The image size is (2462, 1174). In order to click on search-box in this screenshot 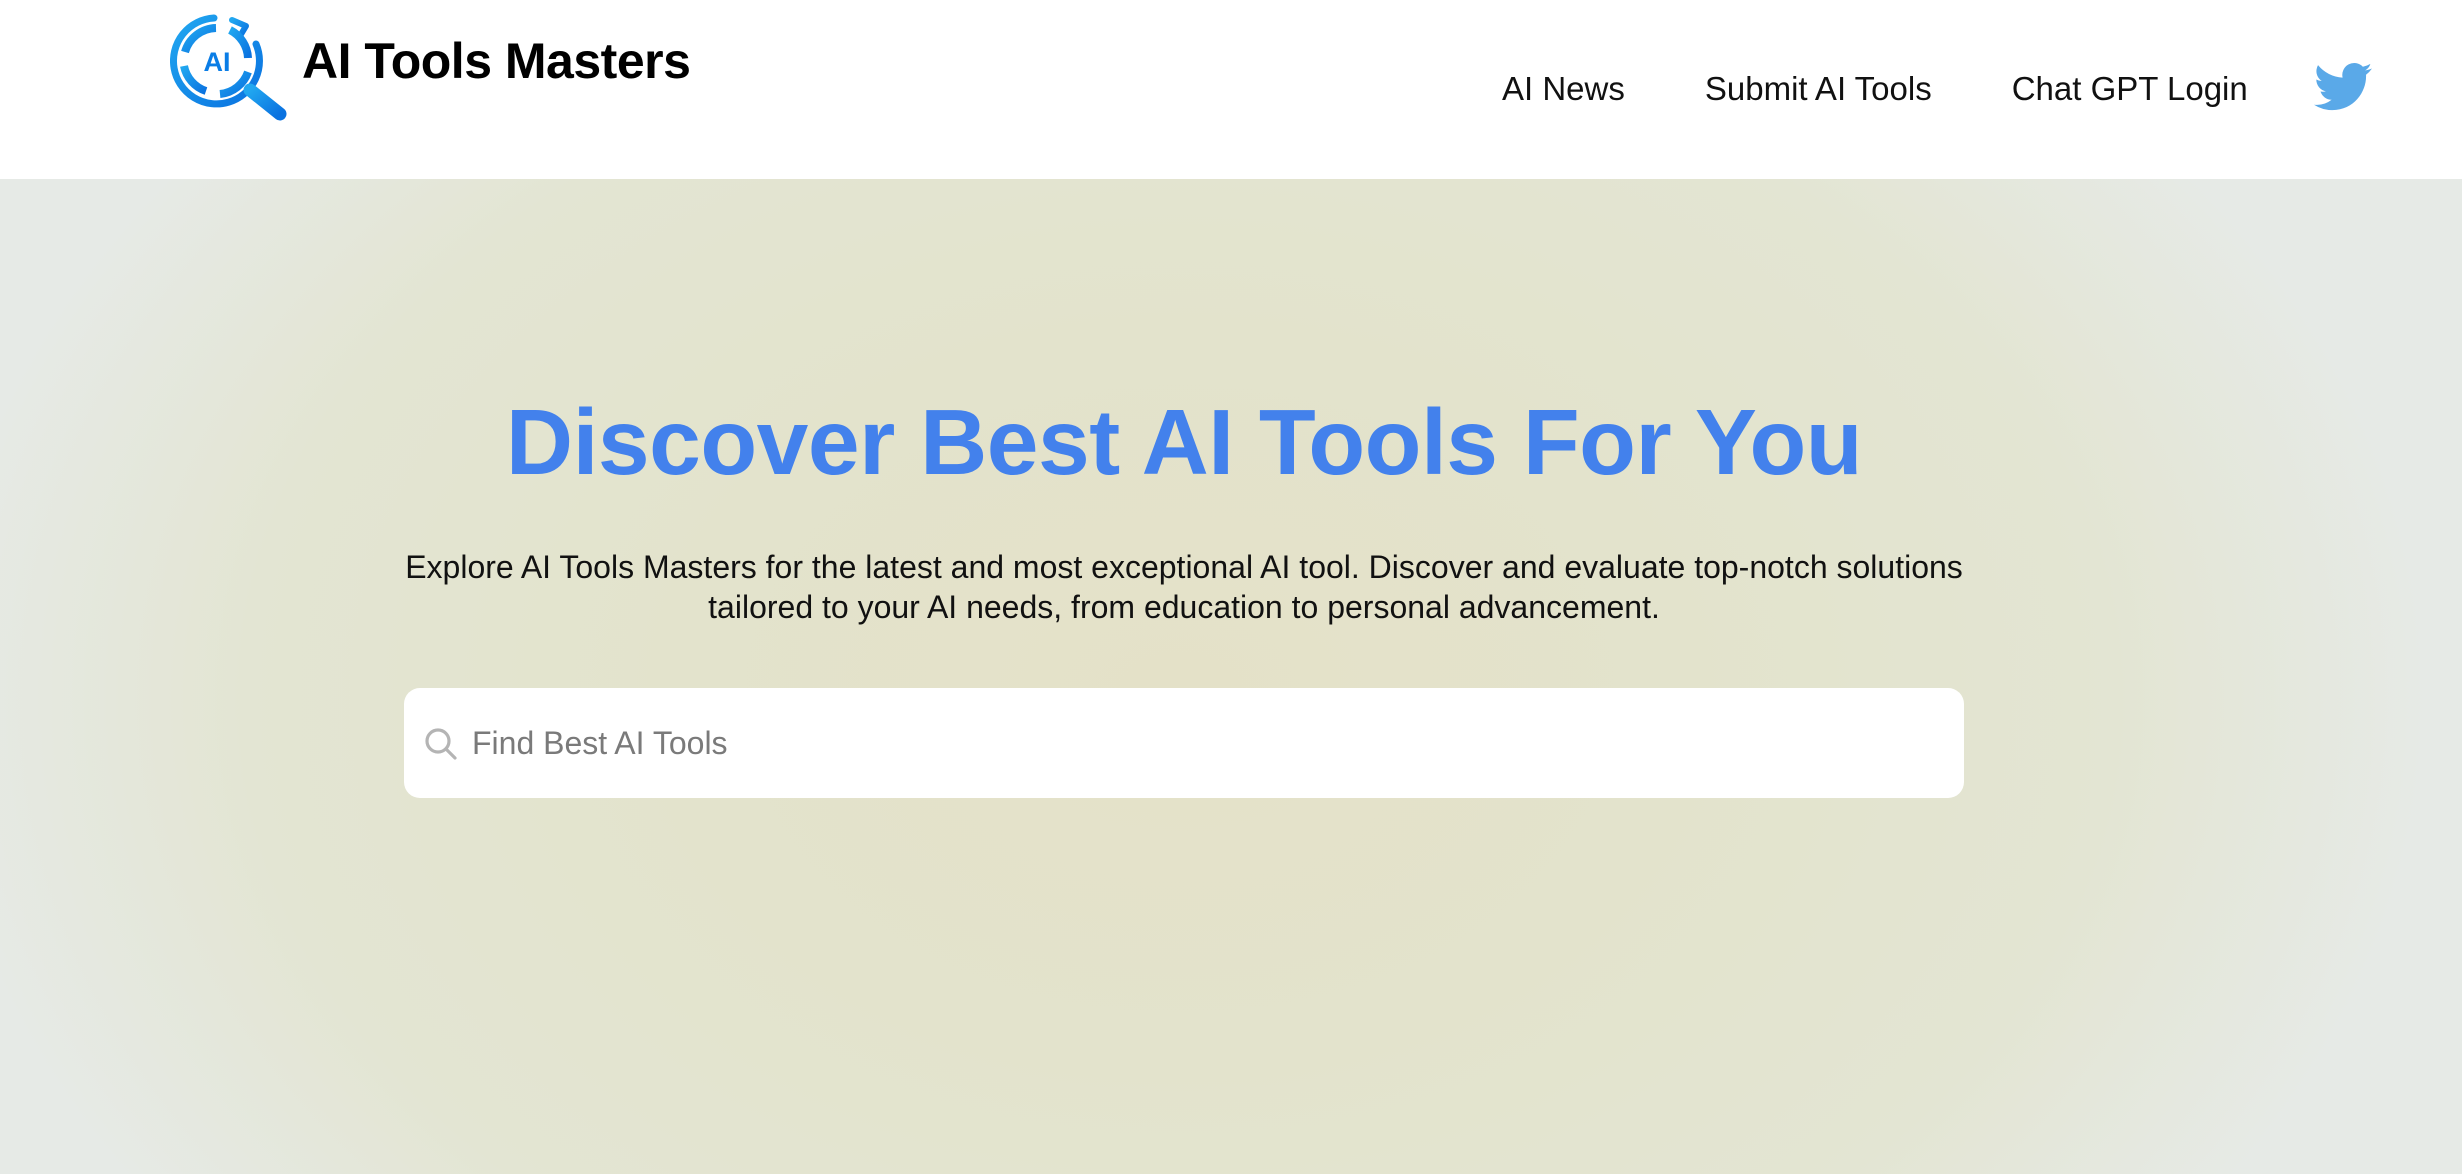, I will do `click(1184, 743)`.